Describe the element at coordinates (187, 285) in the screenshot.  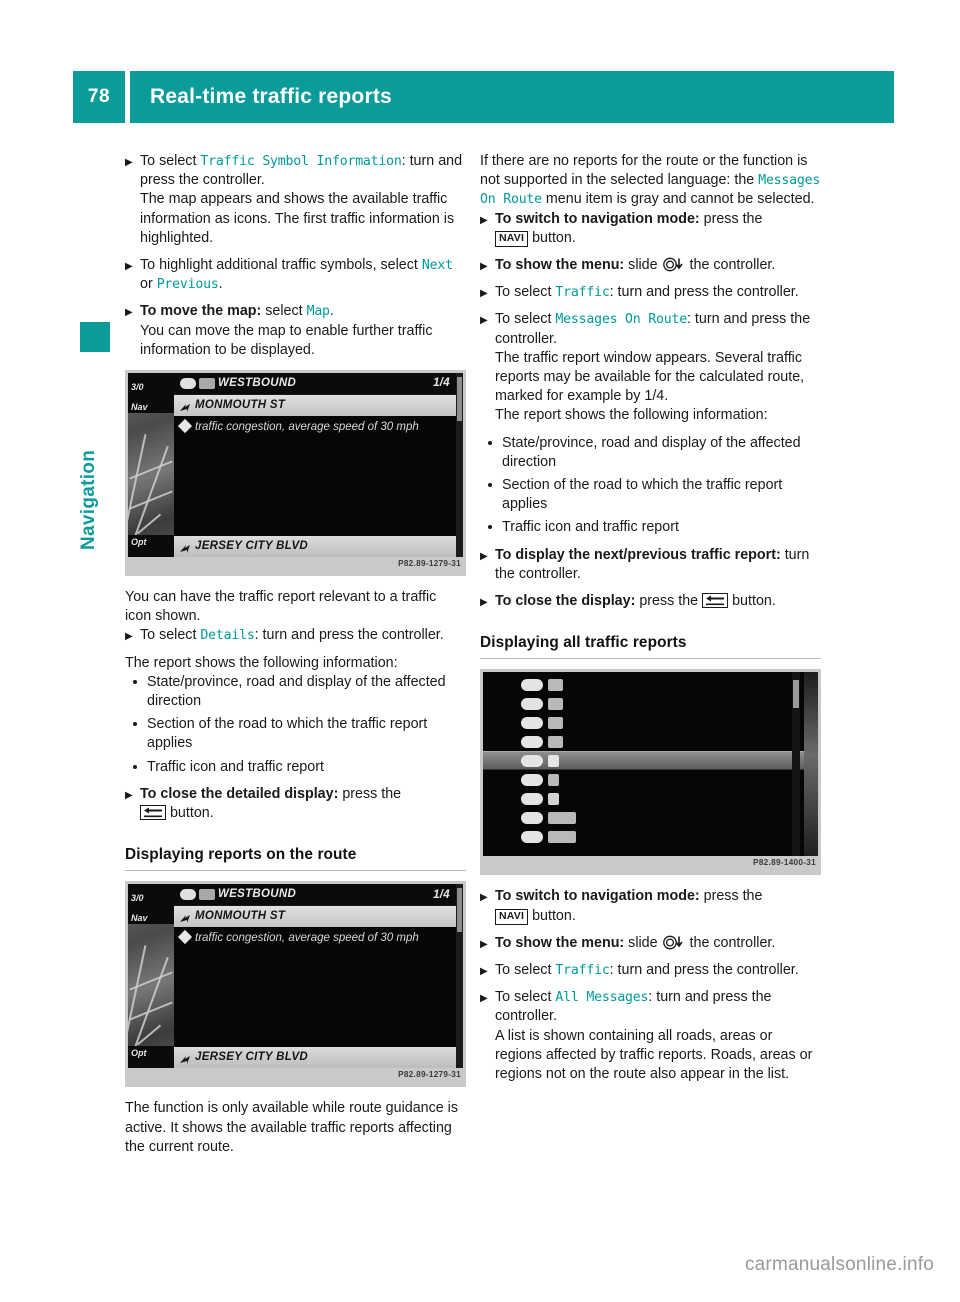
I see `menu-item-previous: Previous` at that location.